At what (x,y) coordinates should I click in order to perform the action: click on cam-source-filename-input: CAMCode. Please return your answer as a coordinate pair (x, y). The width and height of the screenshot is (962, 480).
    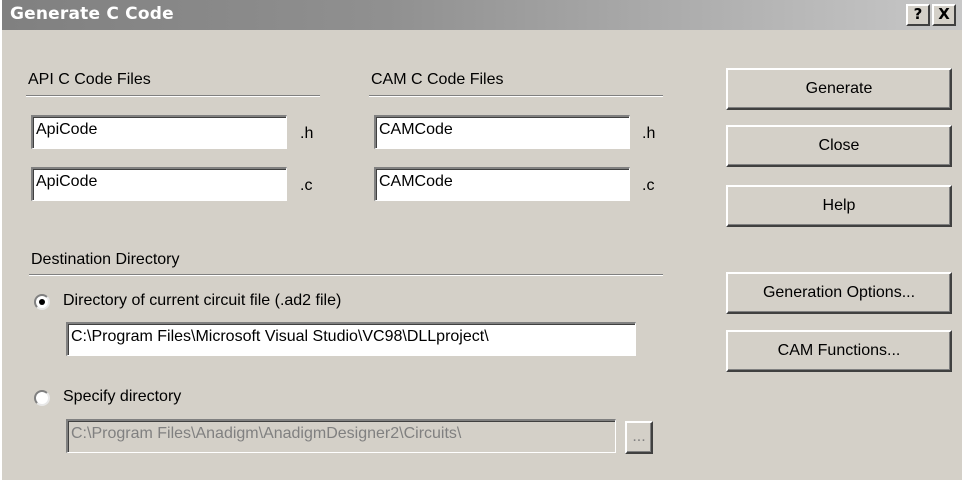
    Looking at the image, I should click on (502, 184).